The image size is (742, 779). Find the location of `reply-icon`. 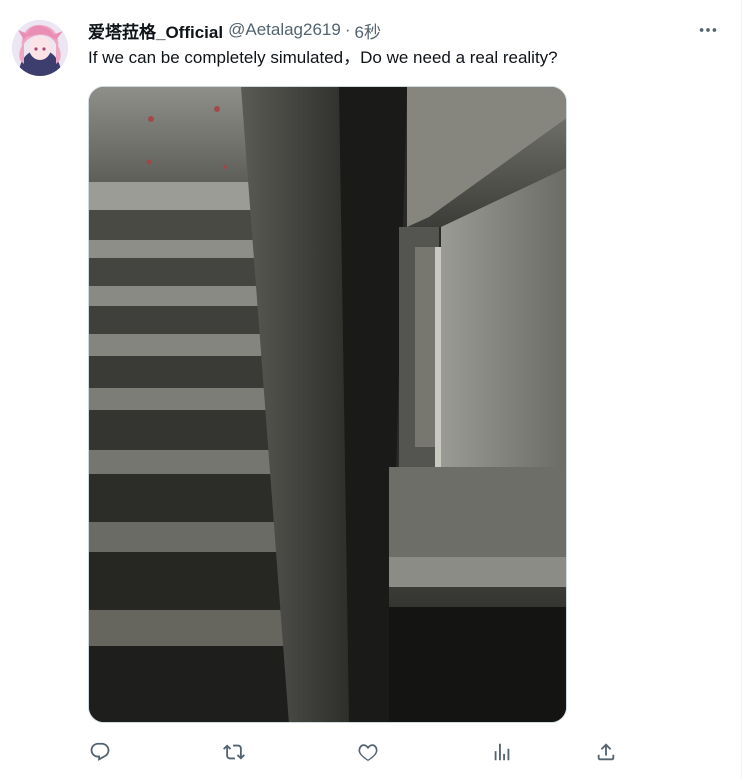

reply-icon is located at coordinates (100, 751).